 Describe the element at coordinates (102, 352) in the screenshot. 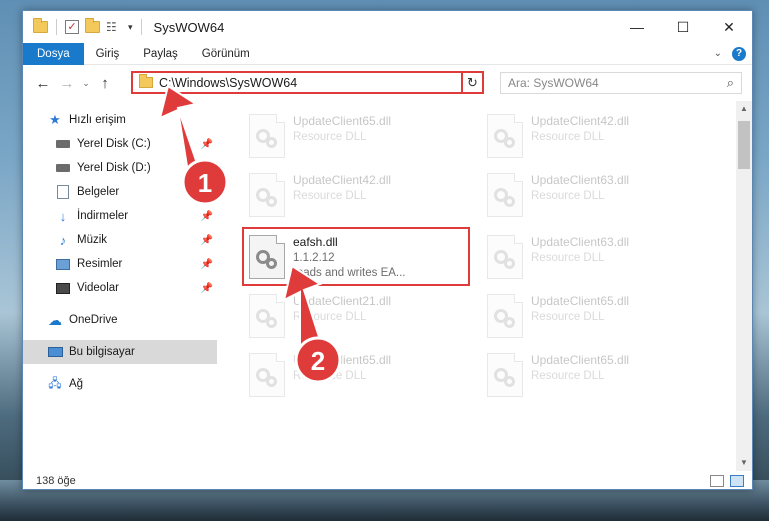

I see `sidebar-item-label: Bu bilgisayar` at that location.